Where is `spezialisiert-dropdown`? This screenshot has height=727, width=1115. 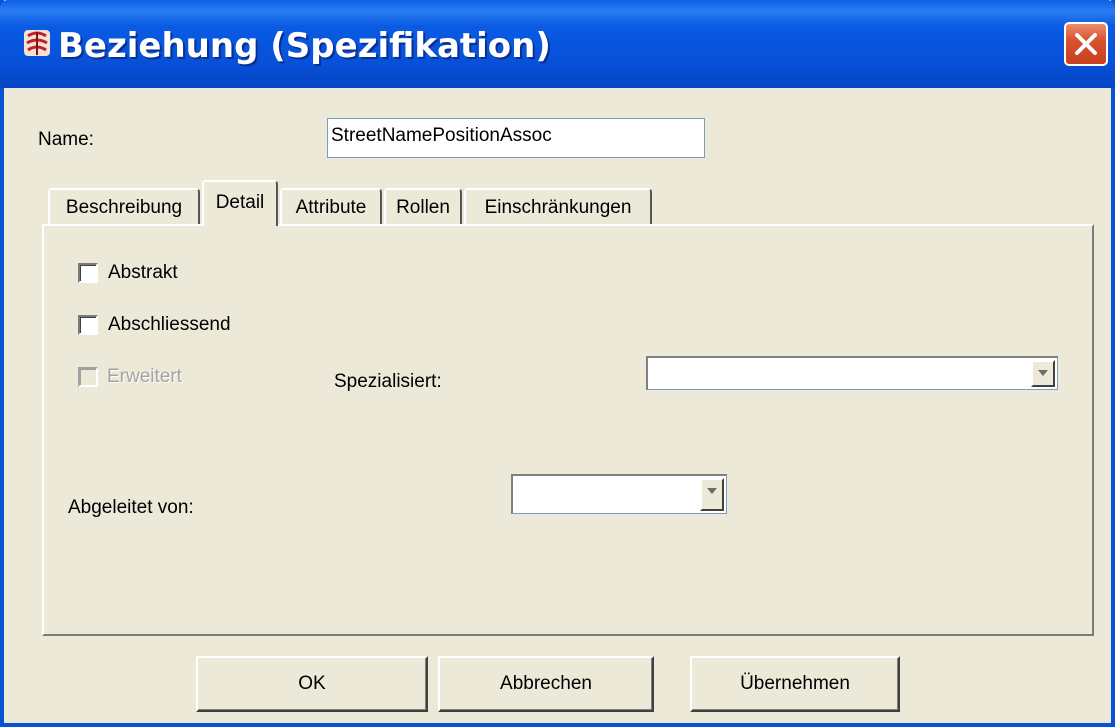
spezialisiert-dropdown is located at coordinates (852, 373).